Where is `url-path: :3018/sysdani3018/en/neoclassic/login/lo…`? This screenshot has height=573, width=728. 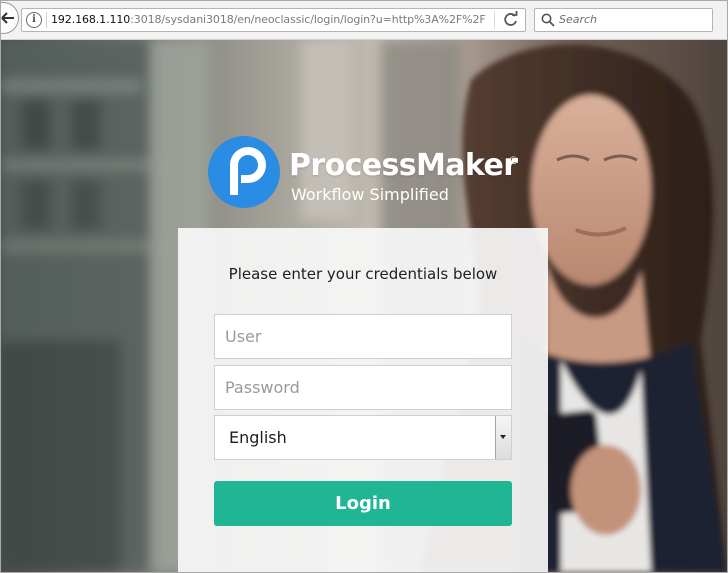
url-path: :3018/sysdani3018/en/neoclassic/login/lo… is located at coordinates (308, 19).